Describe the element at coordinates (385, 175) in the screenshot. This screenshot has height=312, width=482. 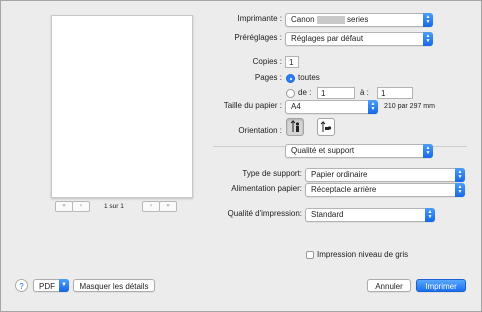
I see `media-type-select: Papier ordinaire ▲ ▼` at that location.